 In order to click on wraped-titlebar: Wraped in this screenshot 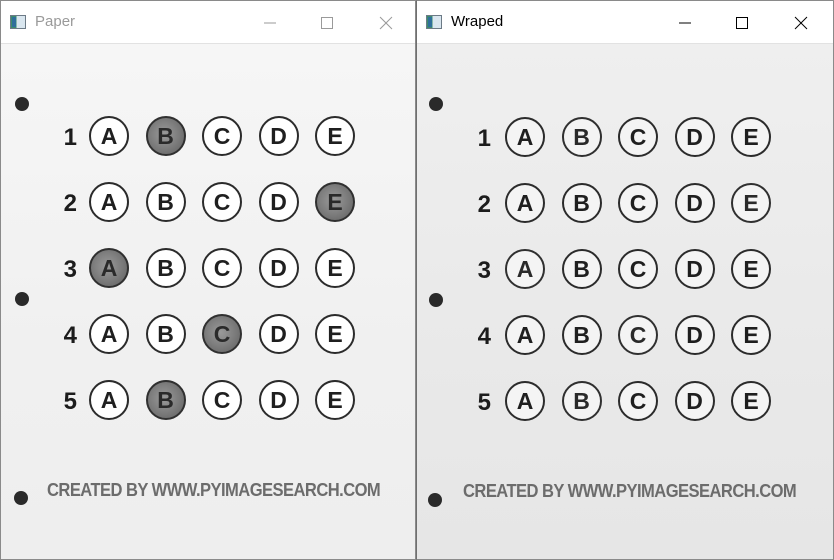, I will do `click(625, 22)`.